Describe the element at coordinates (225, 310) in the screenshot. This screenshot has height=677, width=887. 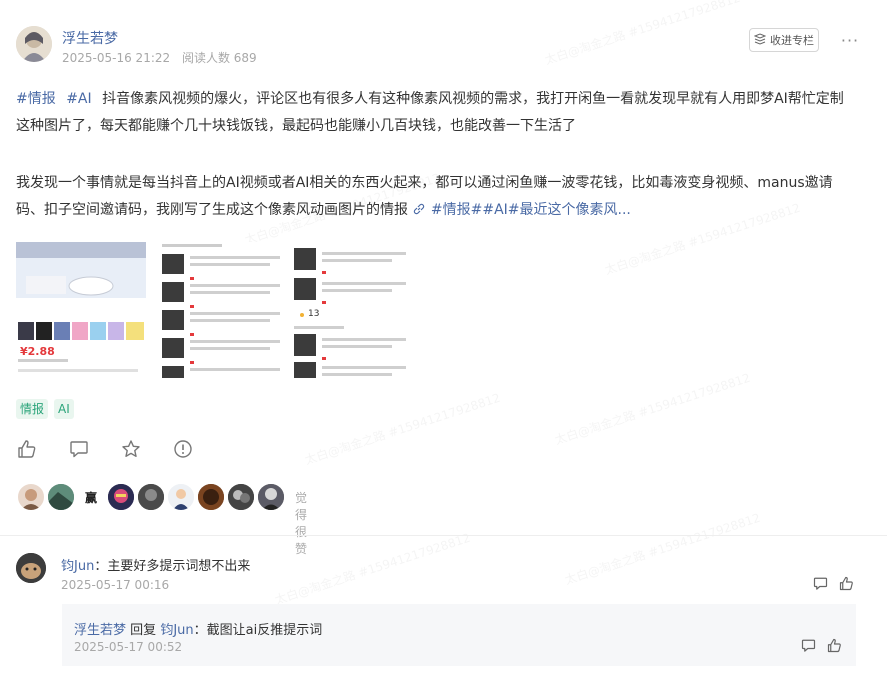
I see `image-thumbnail` at that location.